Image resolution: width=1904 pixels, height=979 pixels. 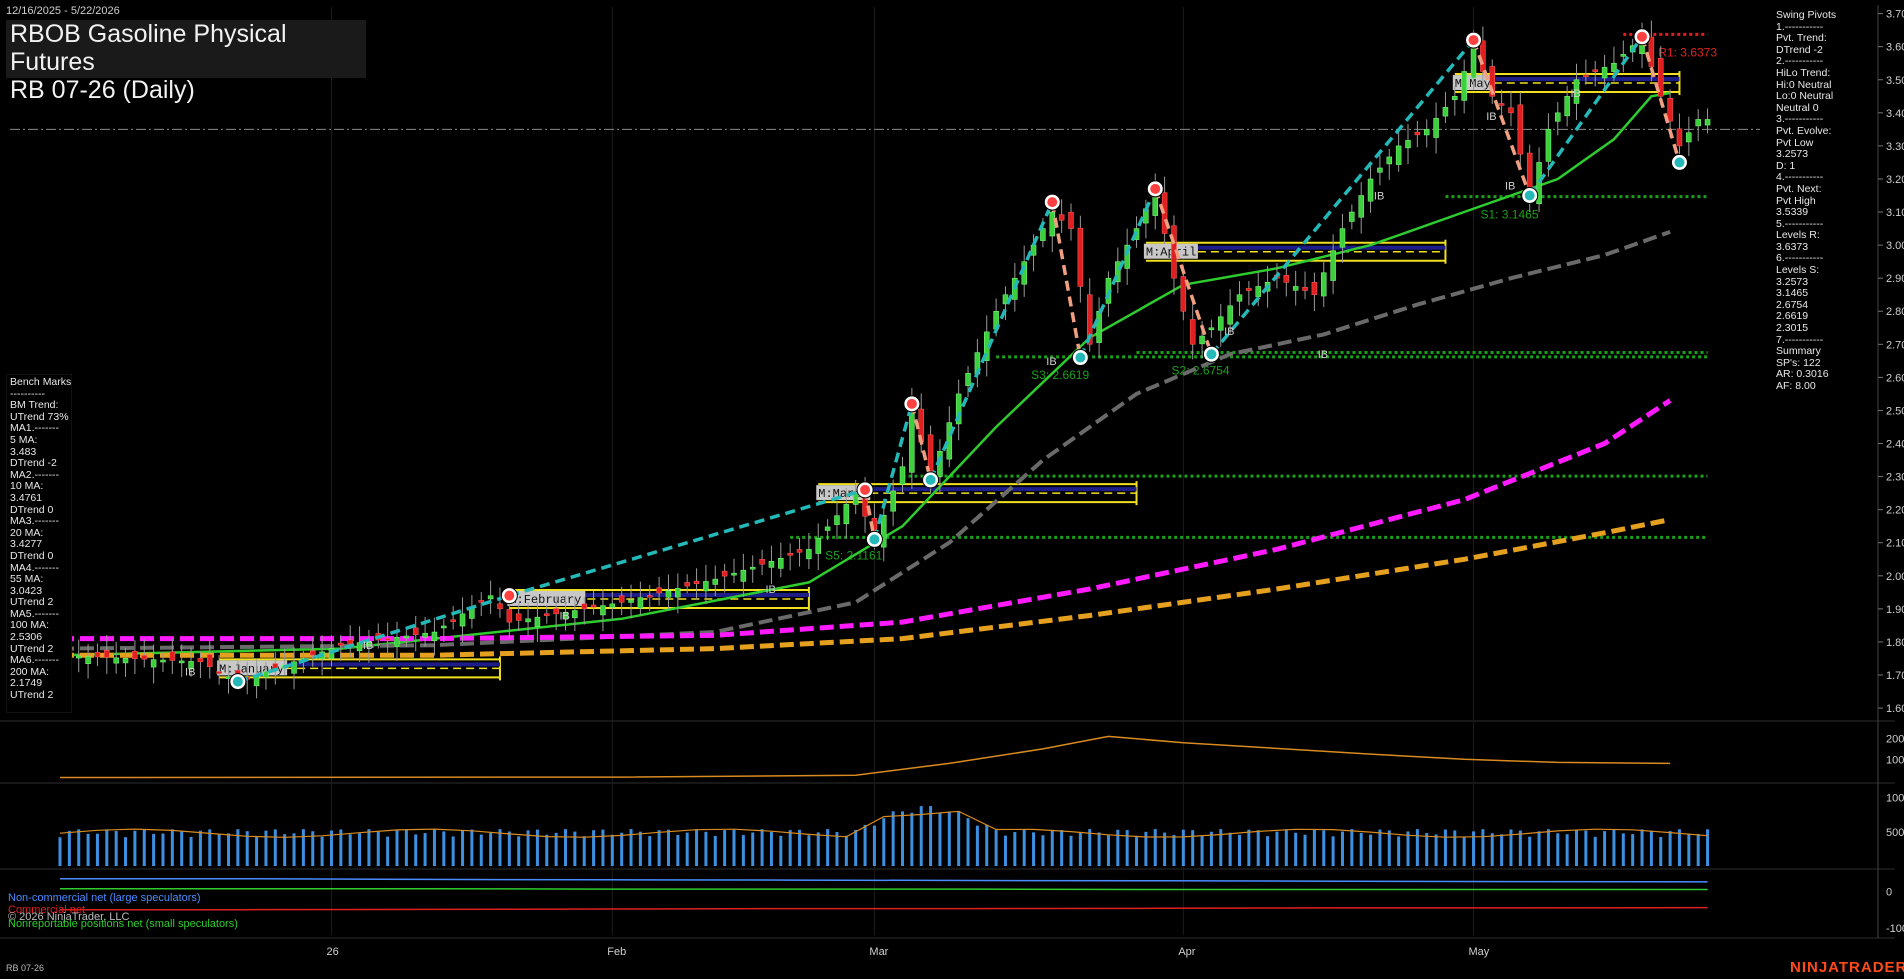 I want to click on month-label: M:April, so click(x=1171, y=253).